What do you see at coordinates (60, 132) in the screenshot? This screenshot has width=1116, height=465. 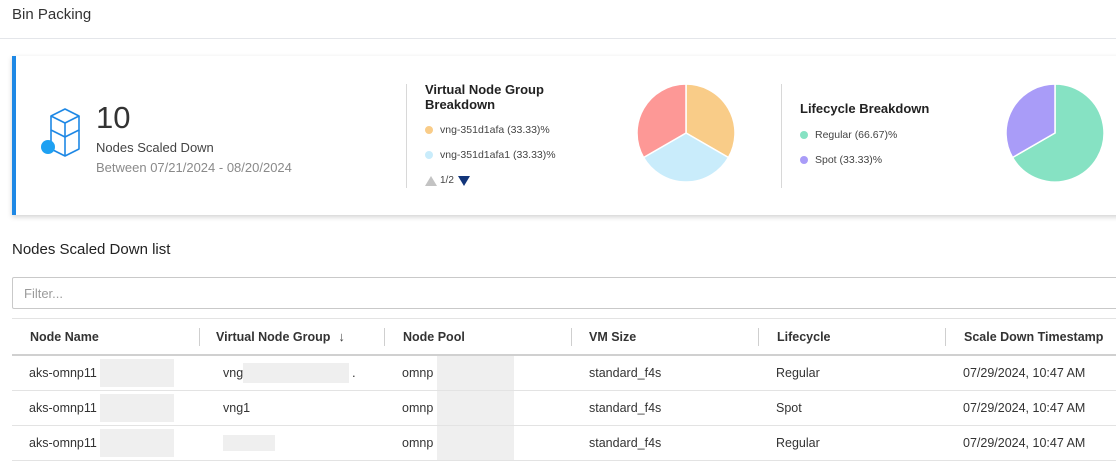 I see `cube-stack-icon` at bounding box center [60, 132].